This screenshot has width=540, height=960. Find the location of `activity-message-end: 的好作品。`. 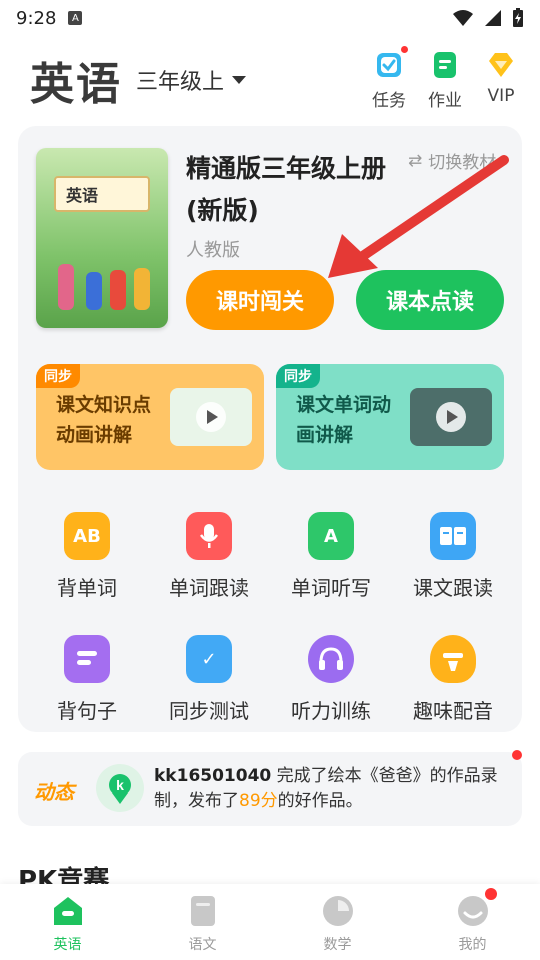

activity-message-end: 的好作品。 is located at coordinates (320, 801).